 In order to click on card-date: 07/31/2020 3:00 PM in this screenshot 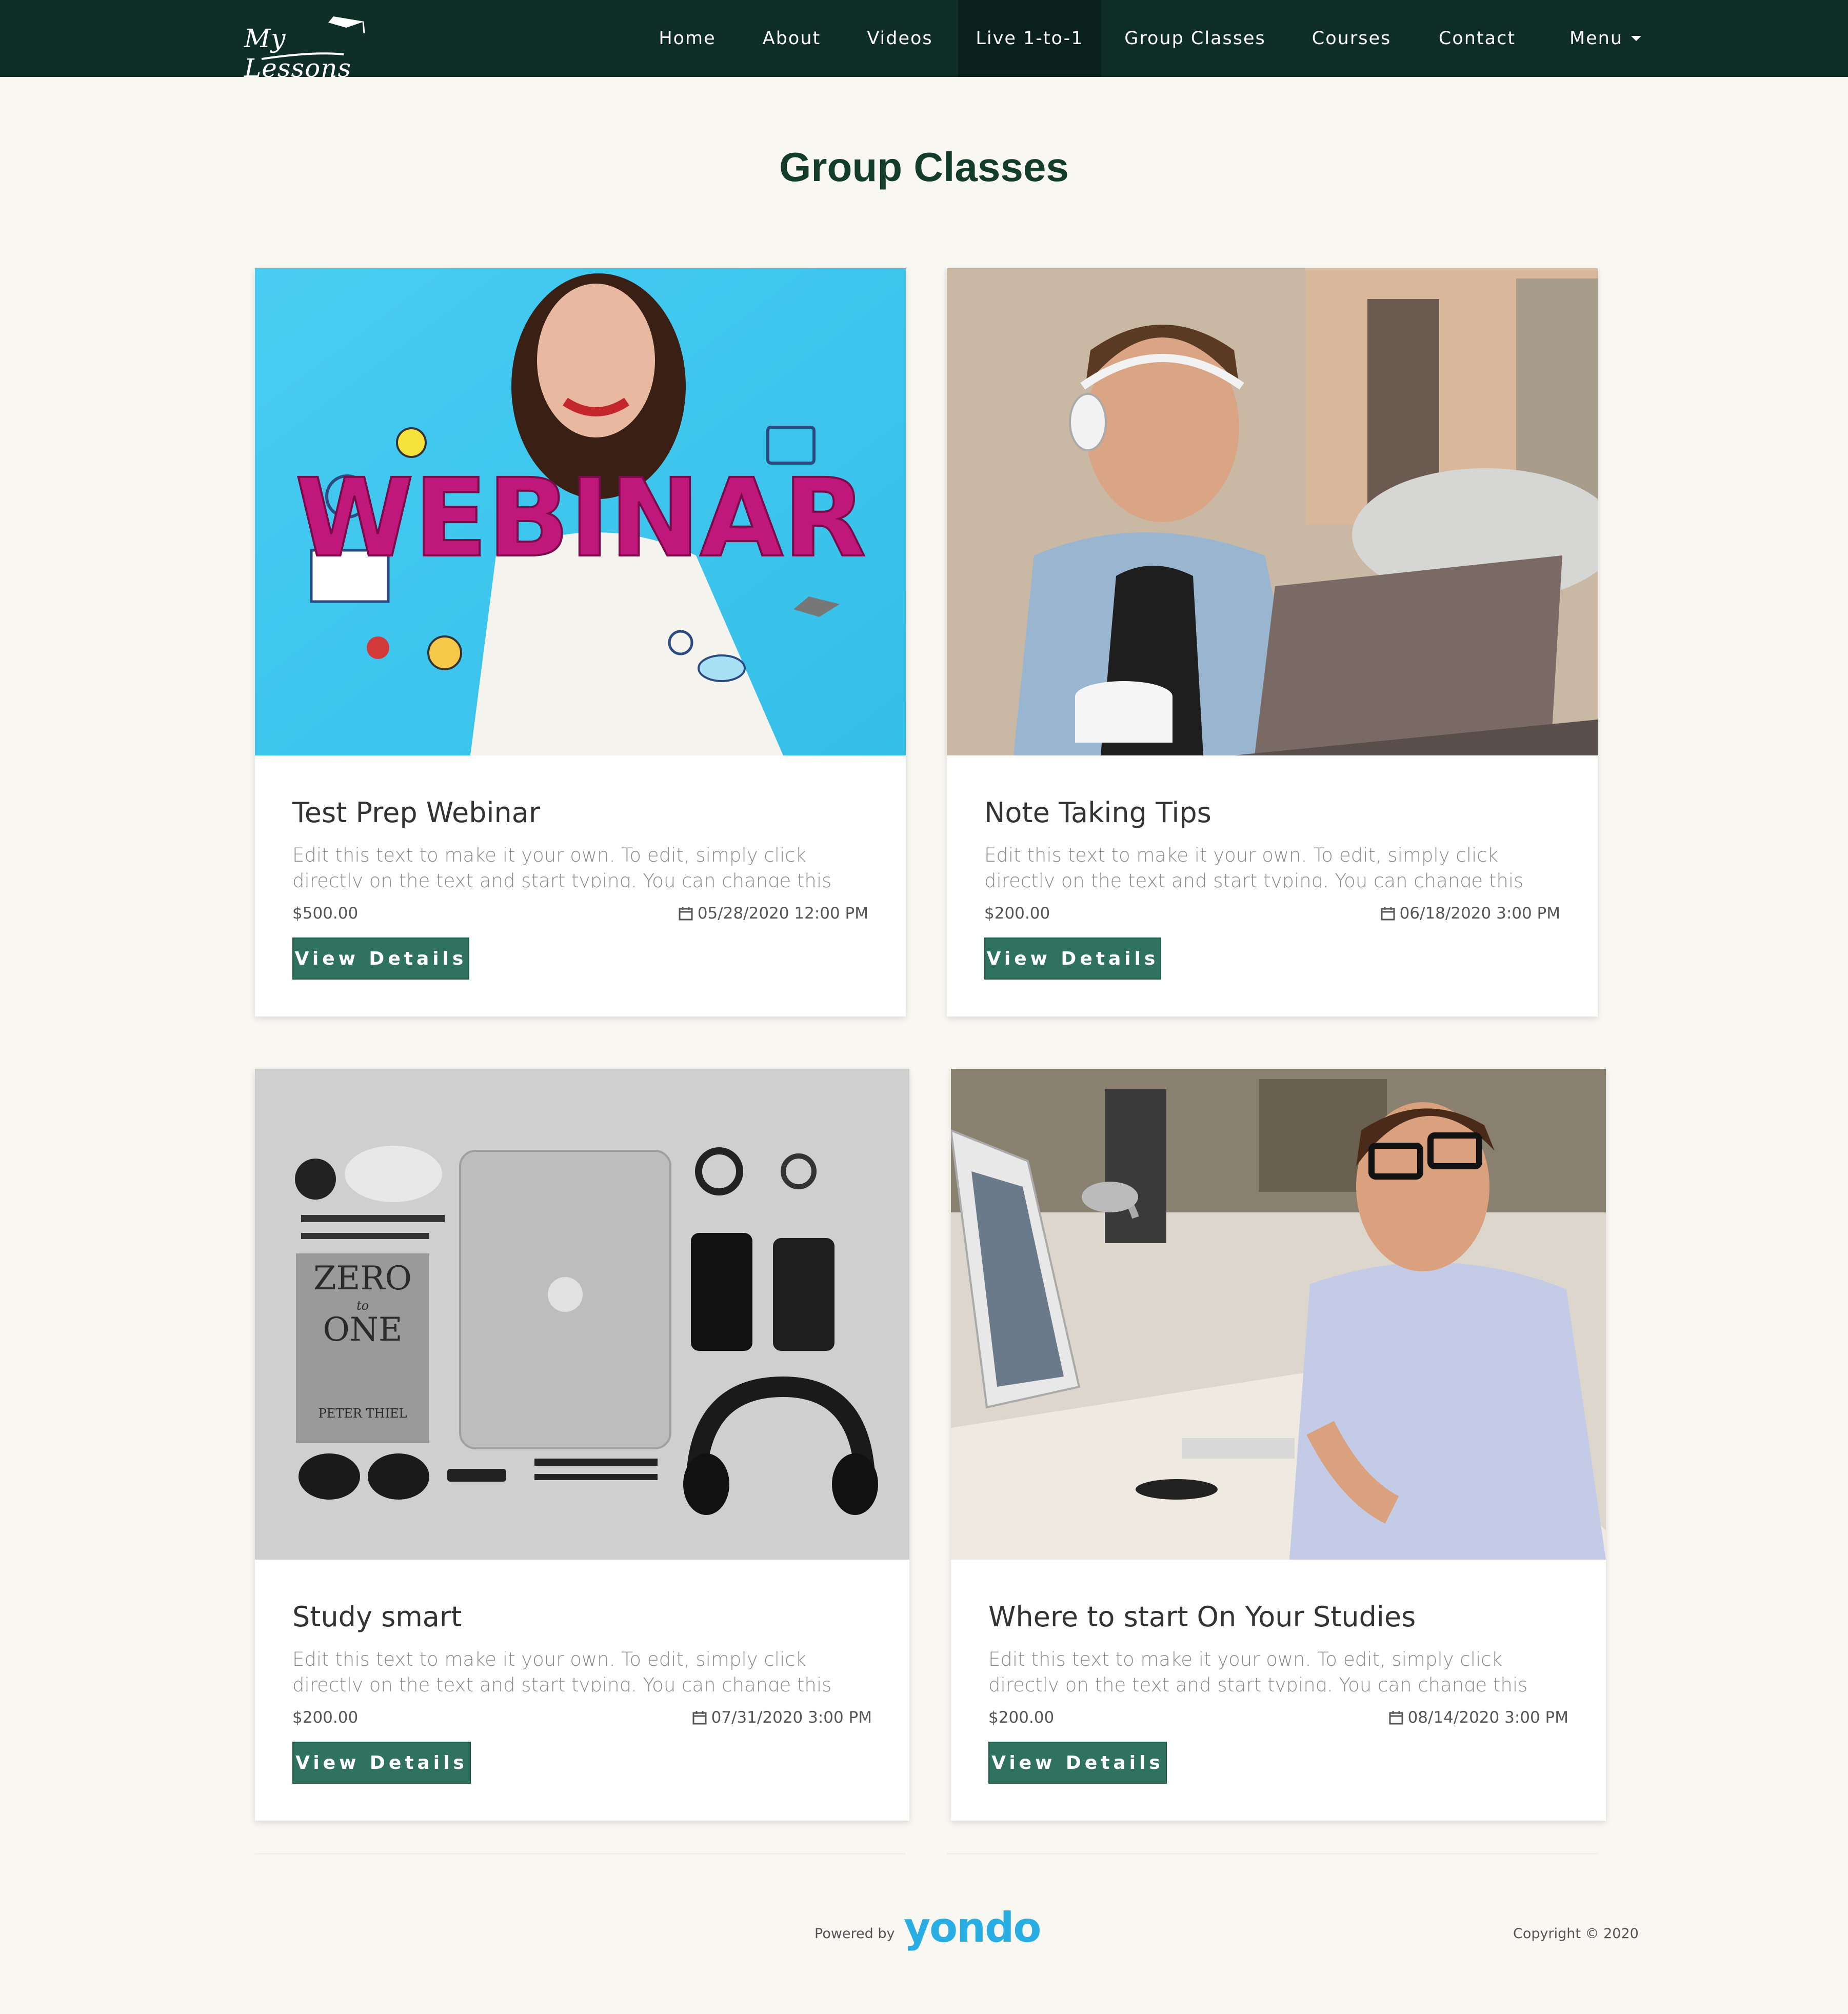, I will do `click(782, 1718)`.